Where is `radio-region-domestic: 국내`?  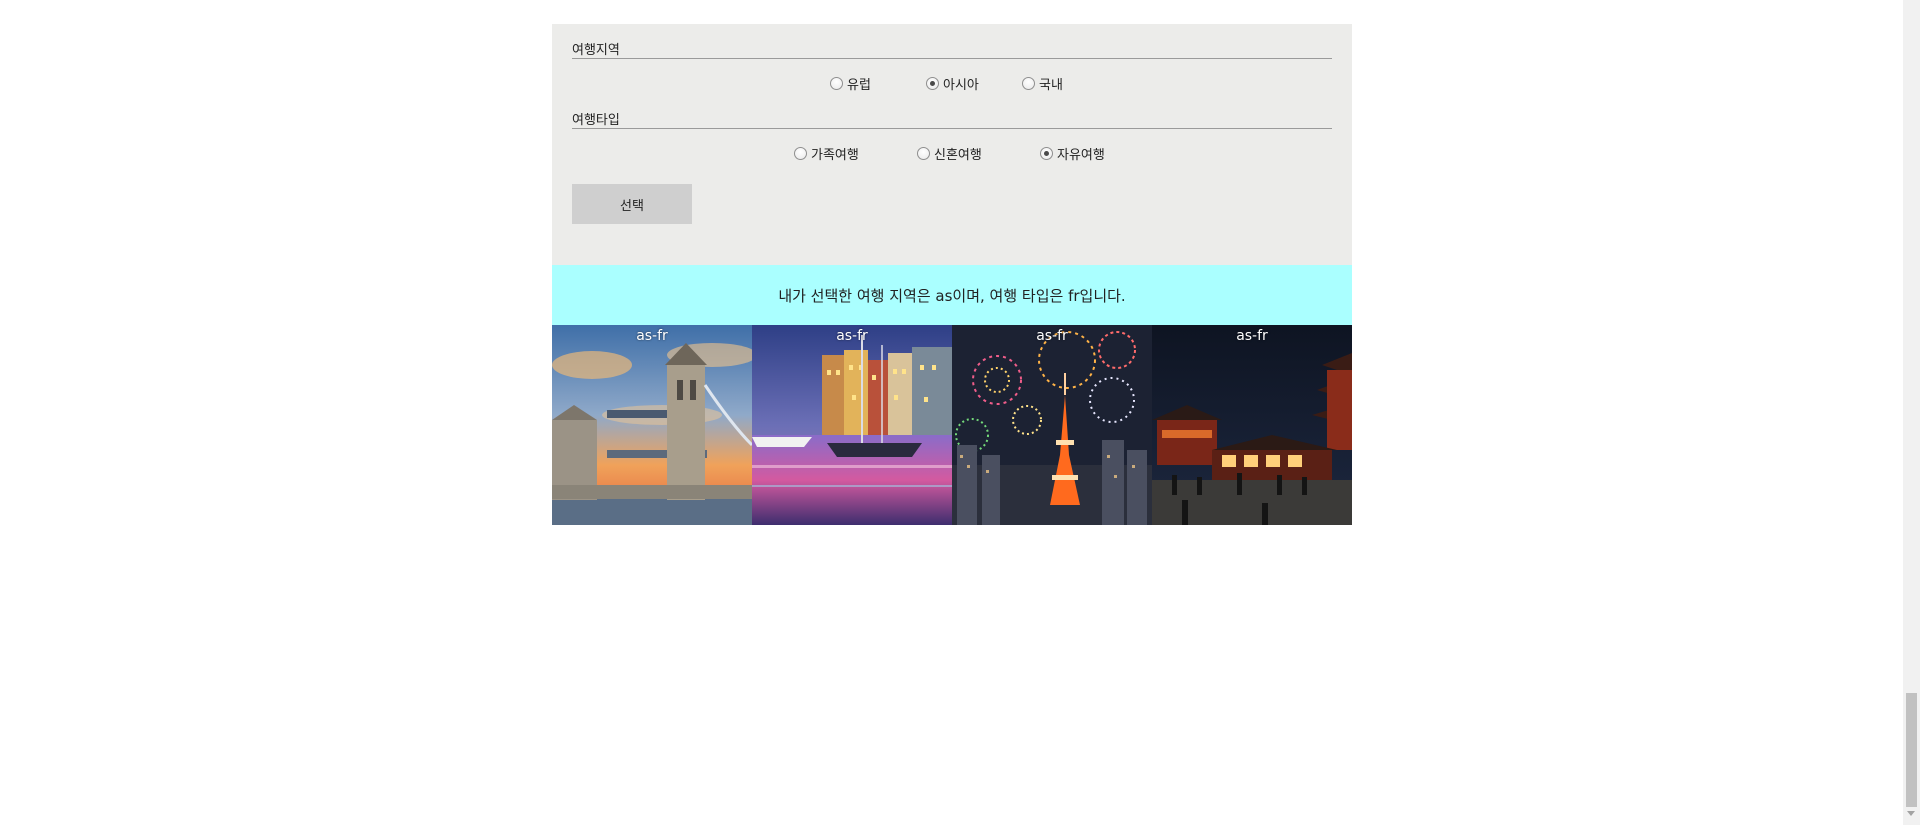
radio-region-domestic: 국내 is located at coordinates (1070, 83).